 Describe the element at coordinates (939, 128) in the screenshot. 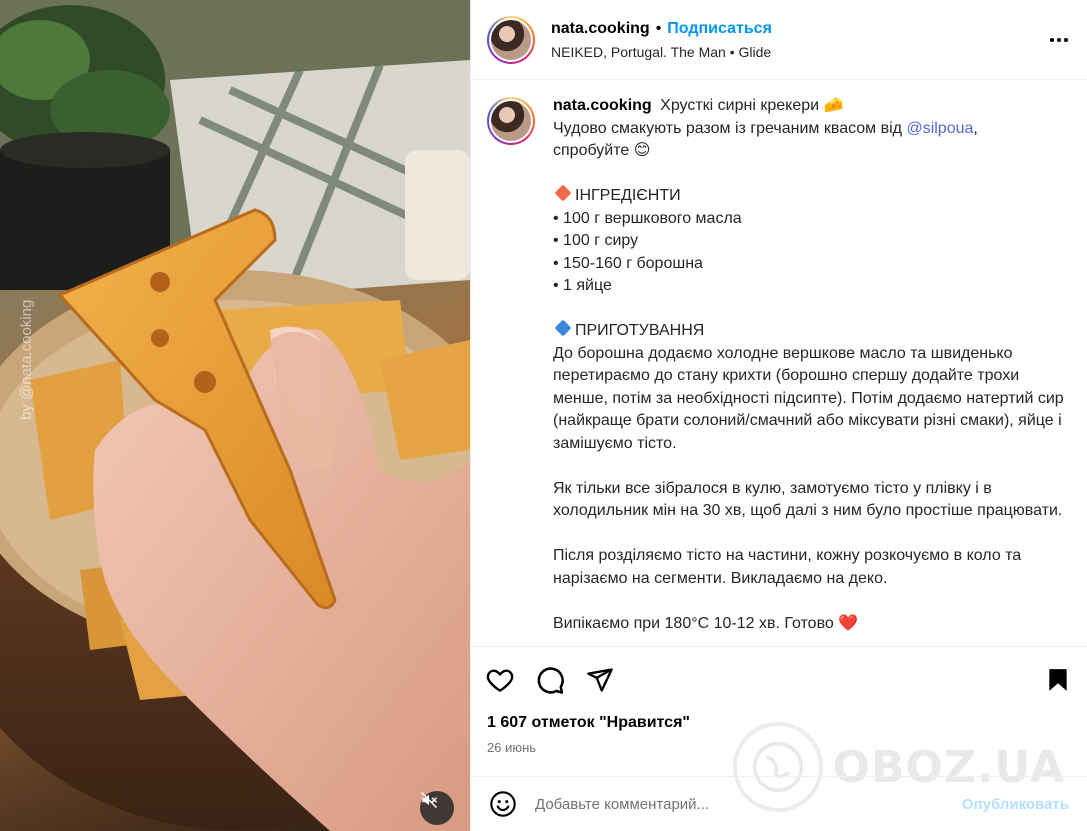

I see `mention-link: @silpoua` at that location.